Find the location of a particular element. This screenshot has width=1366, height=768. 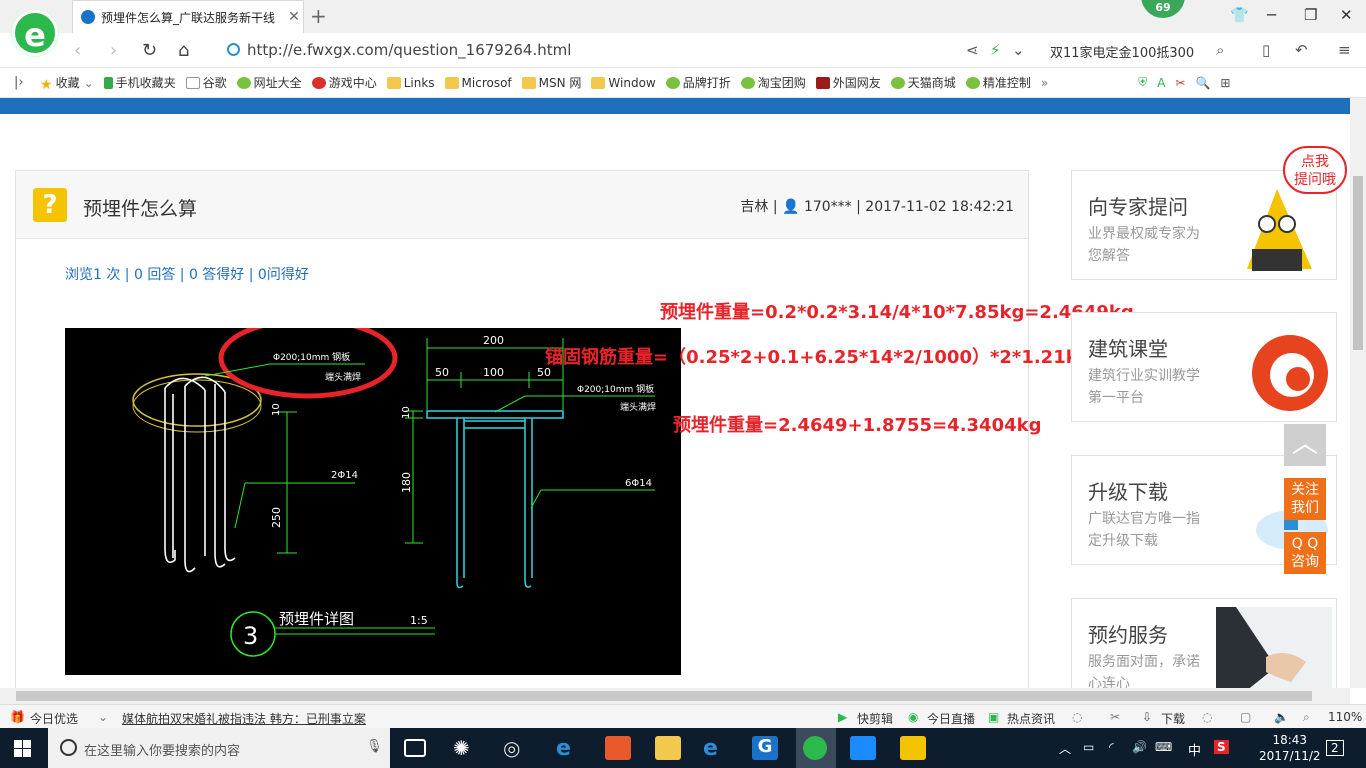

magnifier-icon: 🔍 is located at coordinates (1202, 83).